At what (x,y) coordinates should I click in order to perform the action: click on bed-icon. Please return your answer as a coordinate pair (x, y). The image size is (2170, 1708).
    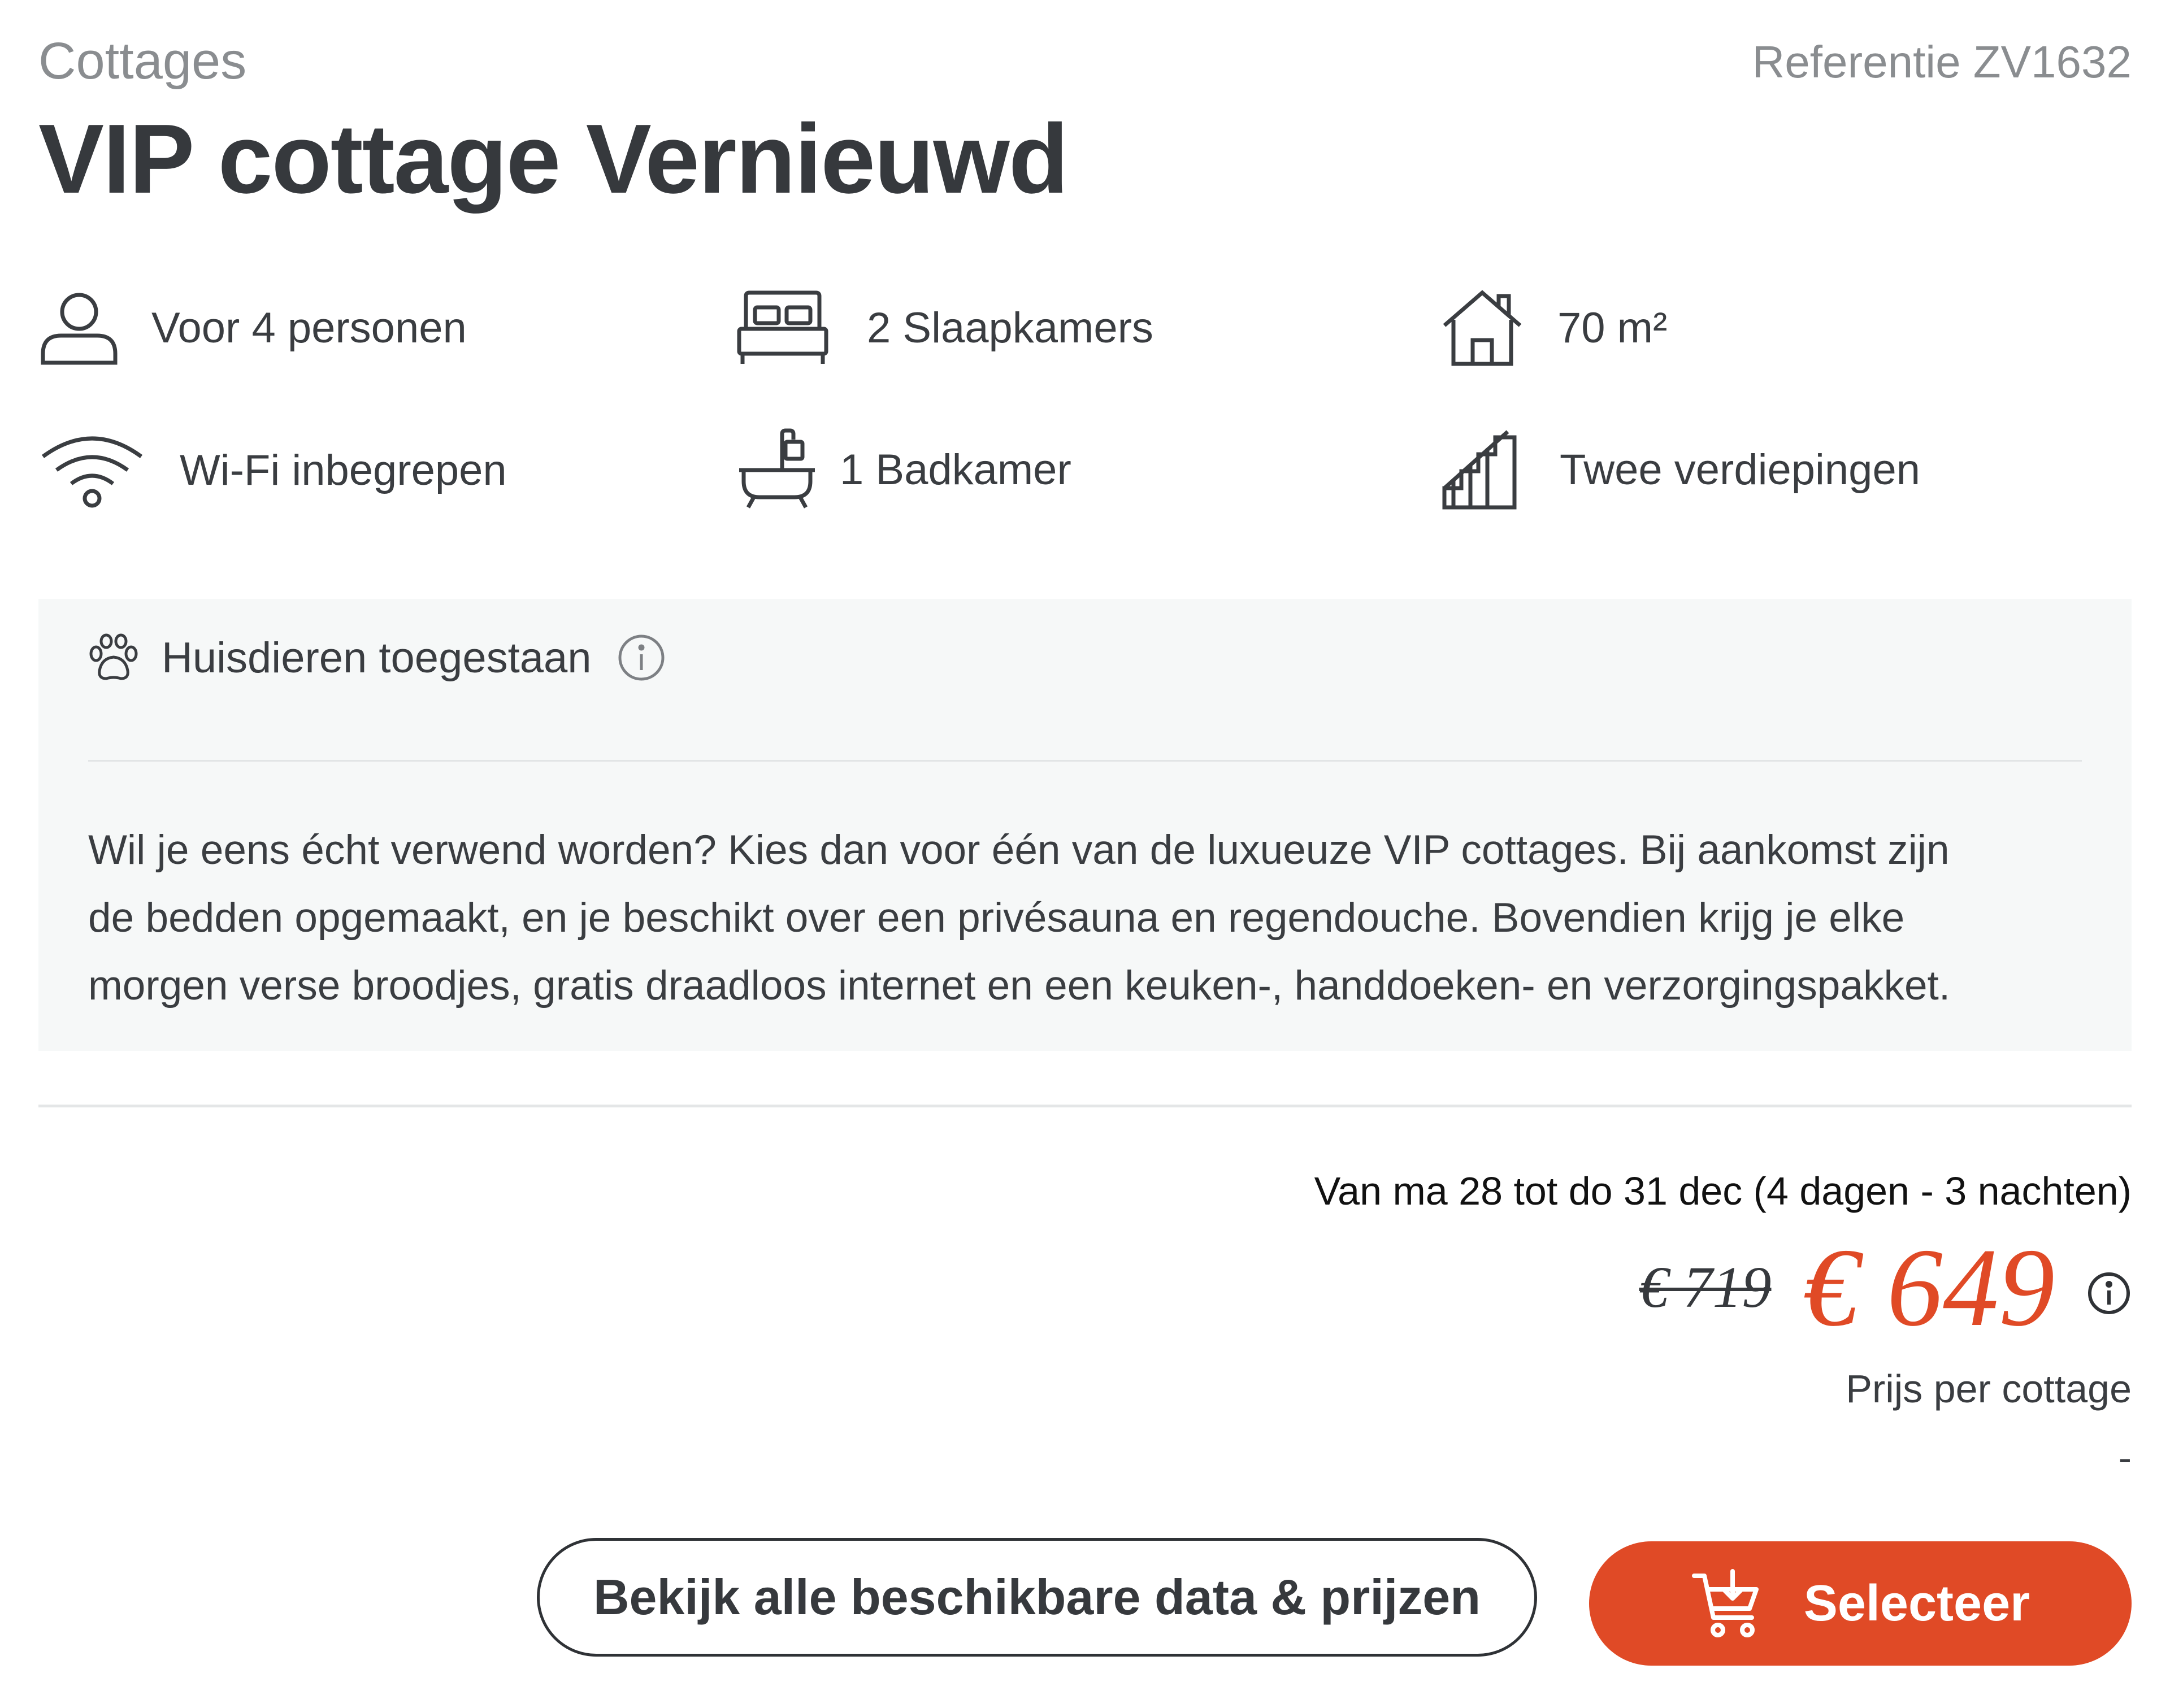
    Looking at the image, I should click on (782, 327).